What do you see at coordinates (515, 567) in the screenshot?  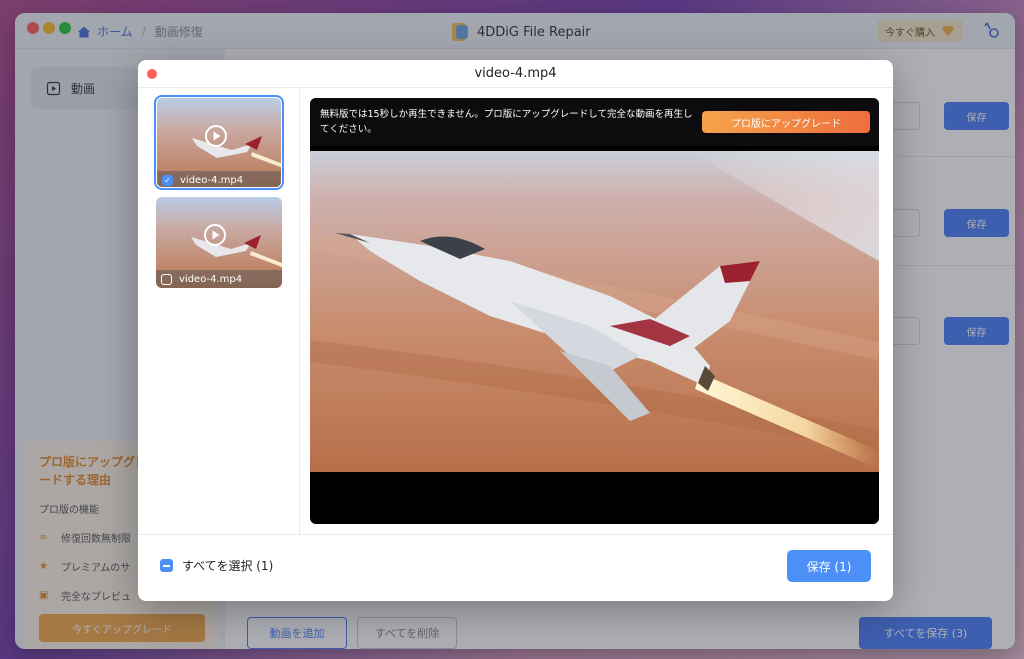 I see `dialog-footer: すべてを選択 (1) 保存 (1)` at bounding box center [515, 567].